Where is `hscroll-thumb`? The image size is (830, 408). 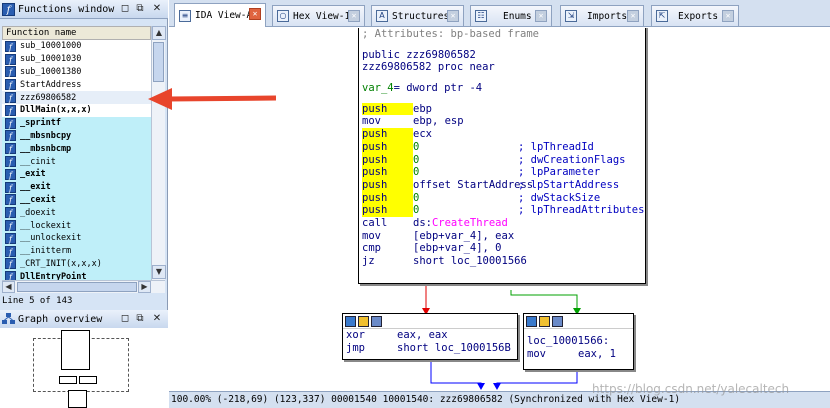
hscroll-thumb is located at coordinates (77, 287).